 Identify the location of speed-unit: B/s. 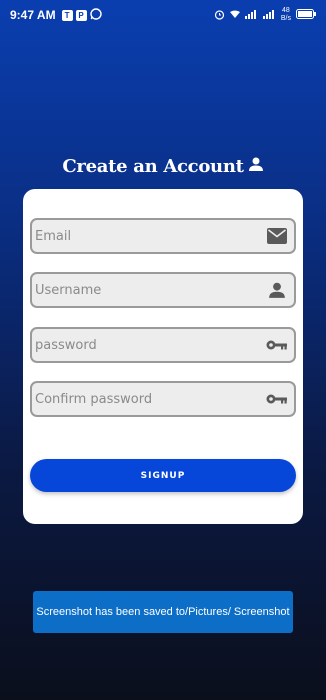
(285, 18).